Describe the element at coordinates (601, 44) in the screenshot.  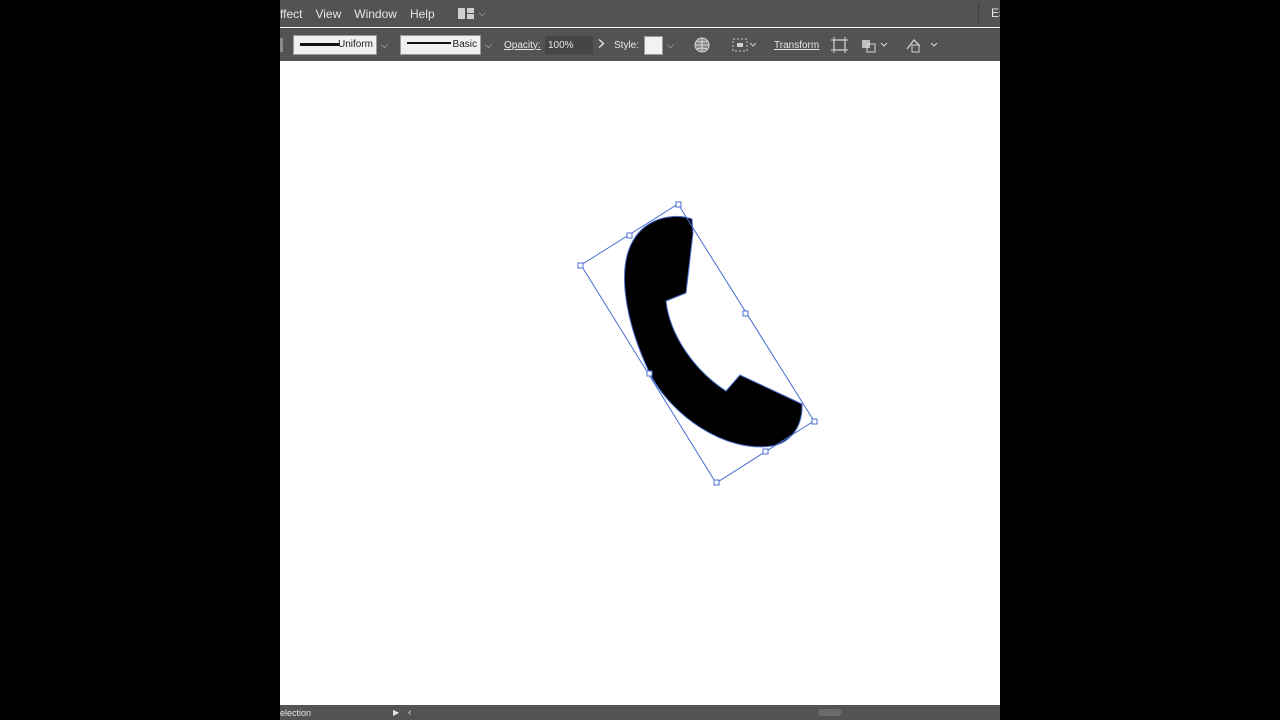
I see `chevron-right-icon` at that location.